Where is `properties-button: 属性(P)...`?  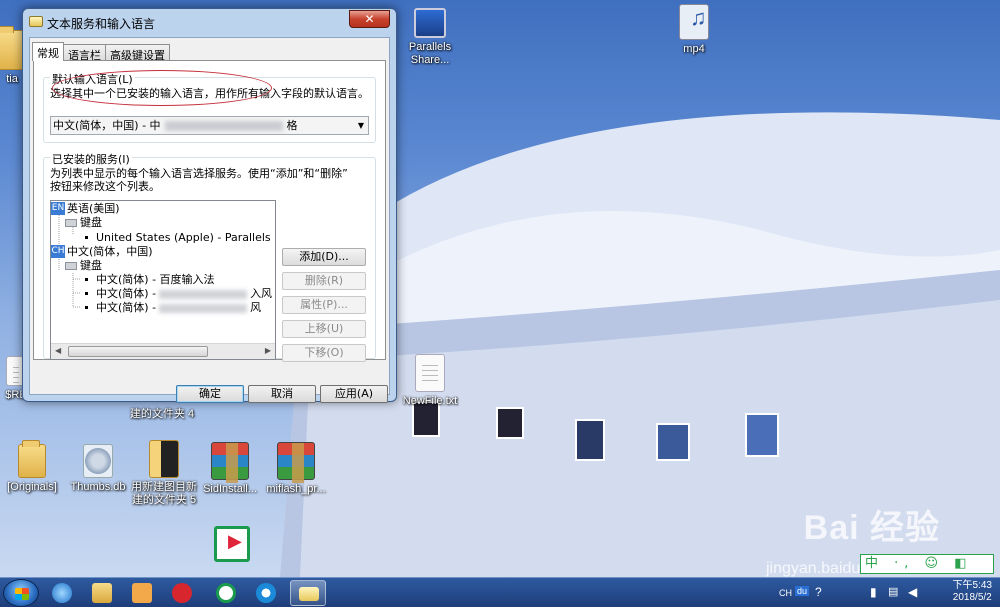
properties-button: 属性(P)... is located at coordinates (324, 305).